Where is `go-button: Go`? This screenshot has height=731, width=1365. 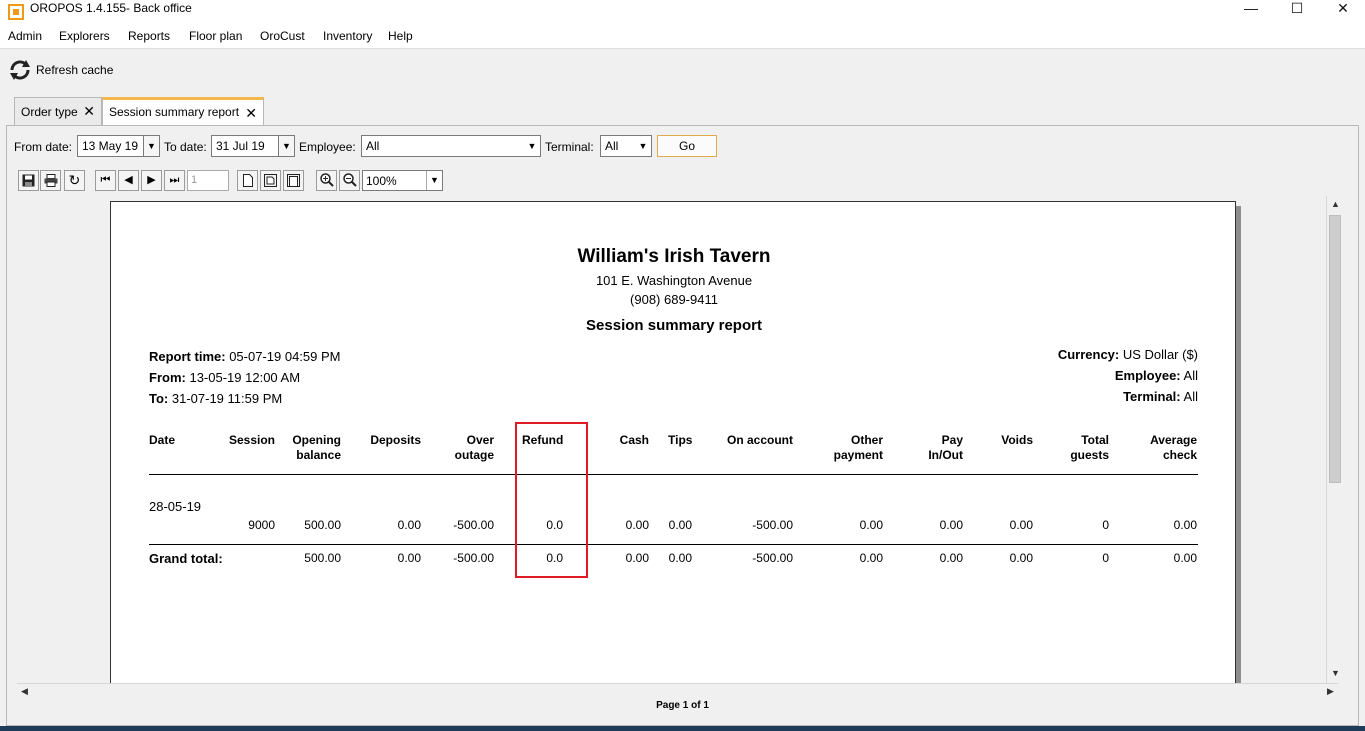 go-button: Go is located at coordinates (687, 146).